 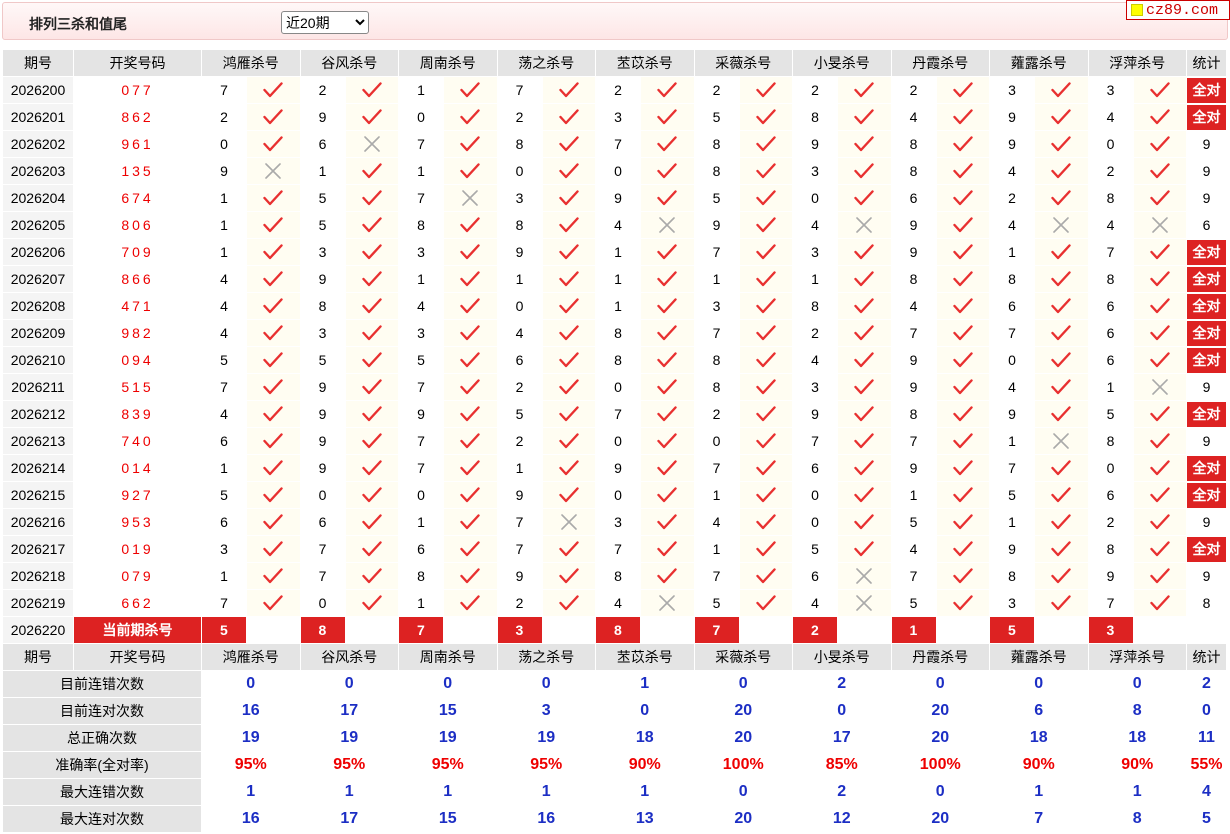 What do you see at coordinates (224, 495) in the screenshot?
I see `kill-number: 5` at bounding box center [224, 495].